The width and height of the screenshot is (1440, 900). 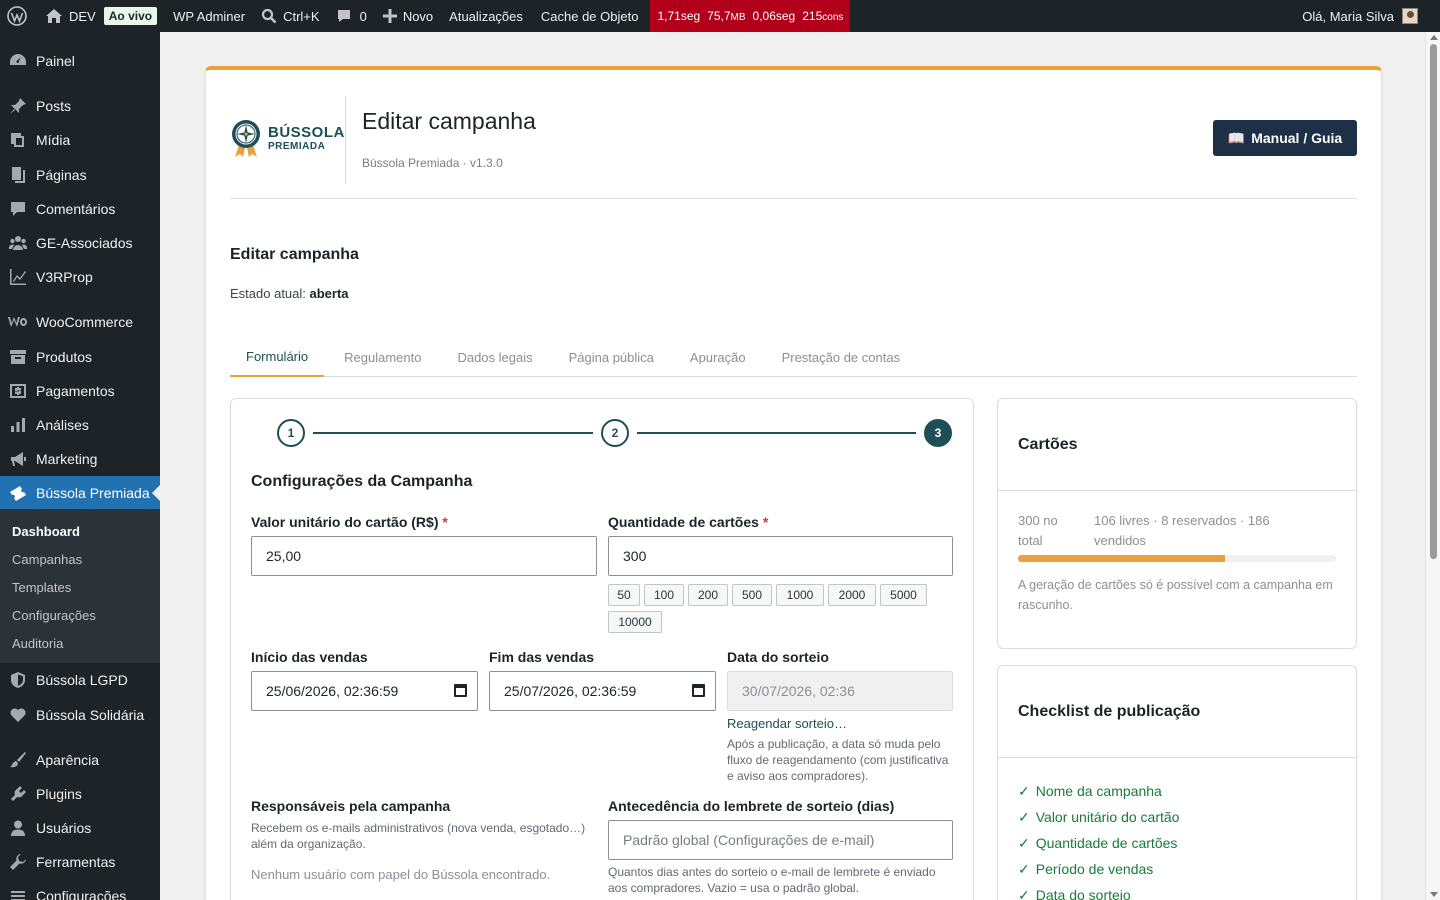 What do you see at coordinates (449, 121) in the screenshot?
I see `page-title: Editar campanha` at bounding box center [449, 121].